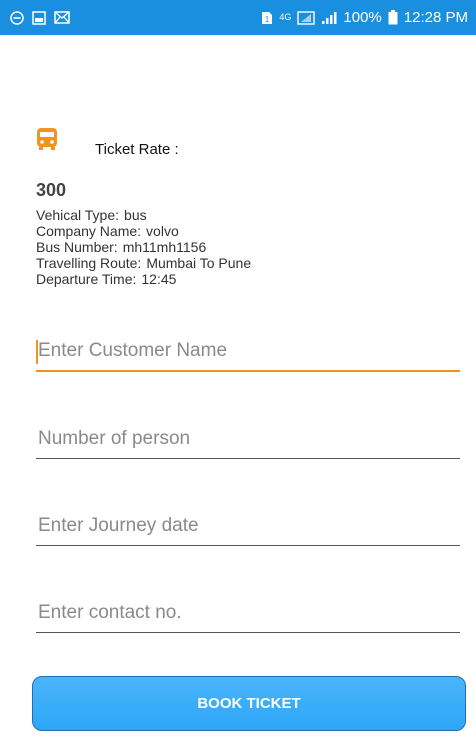 This screenshot has width=476, height=742. I want to click on sim-icon: 1, so click(267, 18).